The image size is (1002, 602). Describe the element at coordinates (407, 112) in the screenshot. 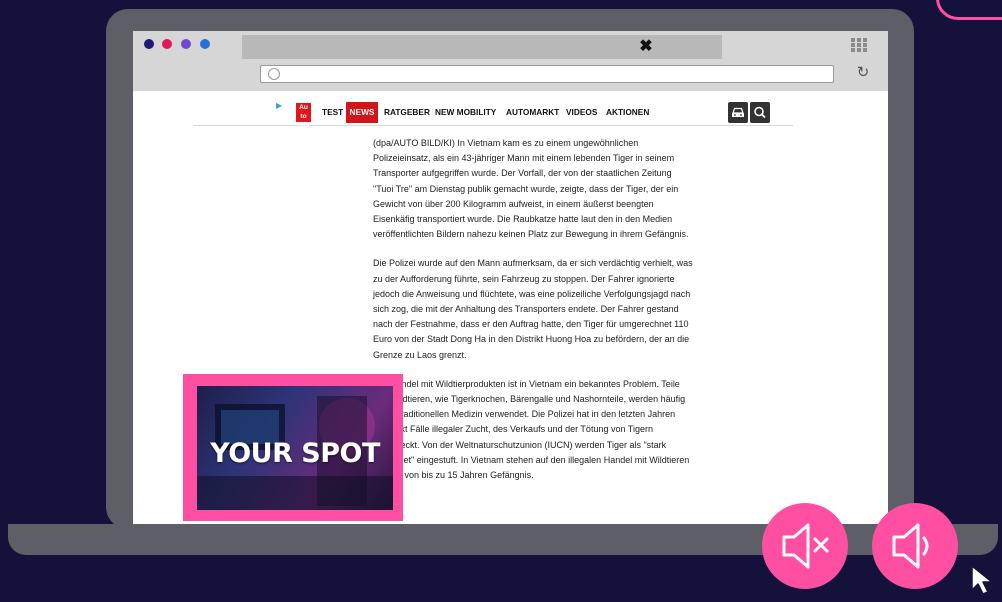

I see `nav-item-ratgeber: RATGEBER` at that location.